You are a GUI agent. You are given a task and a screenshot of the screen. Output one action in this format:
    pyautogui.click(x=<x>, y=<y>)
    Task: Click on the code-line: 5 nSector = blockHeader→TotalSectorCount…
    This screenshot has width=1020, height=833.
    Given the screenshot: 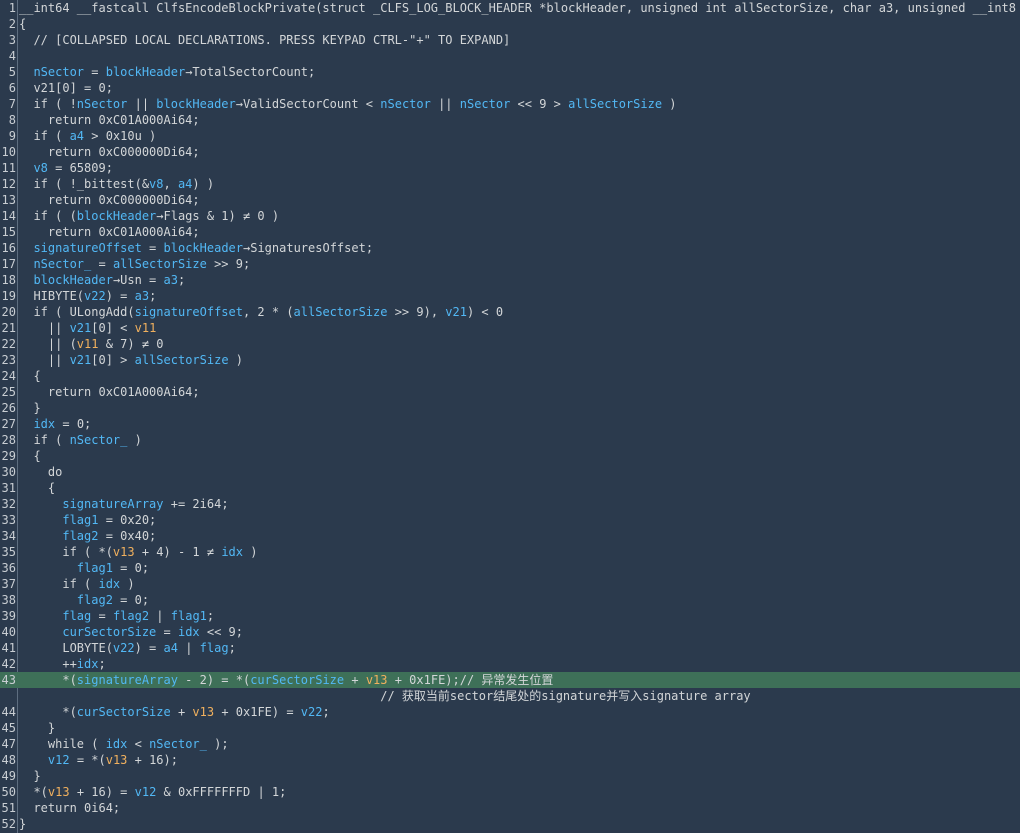 What is the action you would take?
    pyautogui.click(x=510, y=72)
    